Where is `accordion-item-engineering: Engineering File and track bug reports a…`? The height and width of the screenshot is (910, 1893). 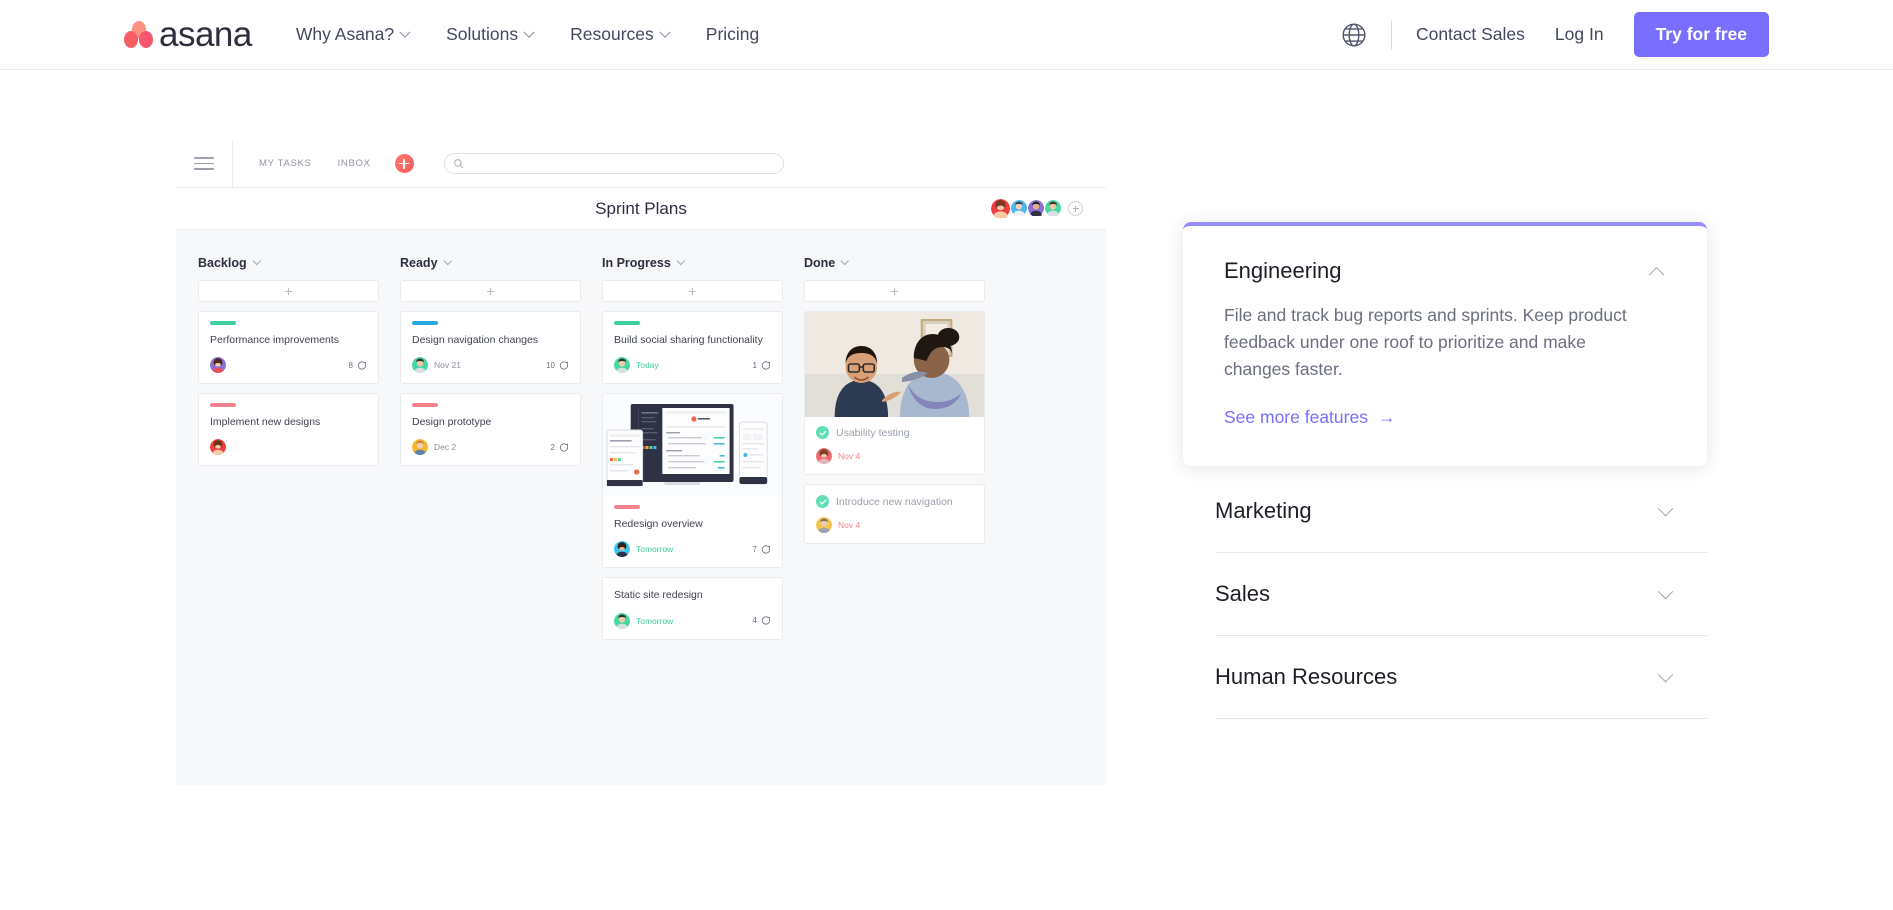
accordion-item-engineering: Engineering File and track bug reports a… is located at coordinates (1445, 344).